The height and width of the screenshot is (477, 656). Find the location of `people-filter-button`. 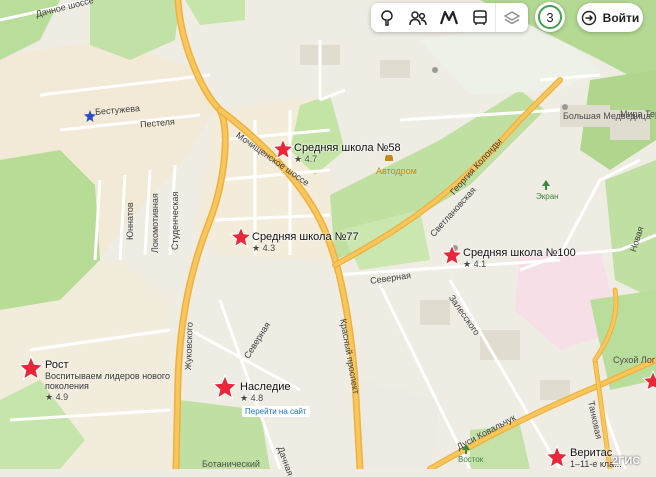

people-filter-button is located at coordinates (417, 17).